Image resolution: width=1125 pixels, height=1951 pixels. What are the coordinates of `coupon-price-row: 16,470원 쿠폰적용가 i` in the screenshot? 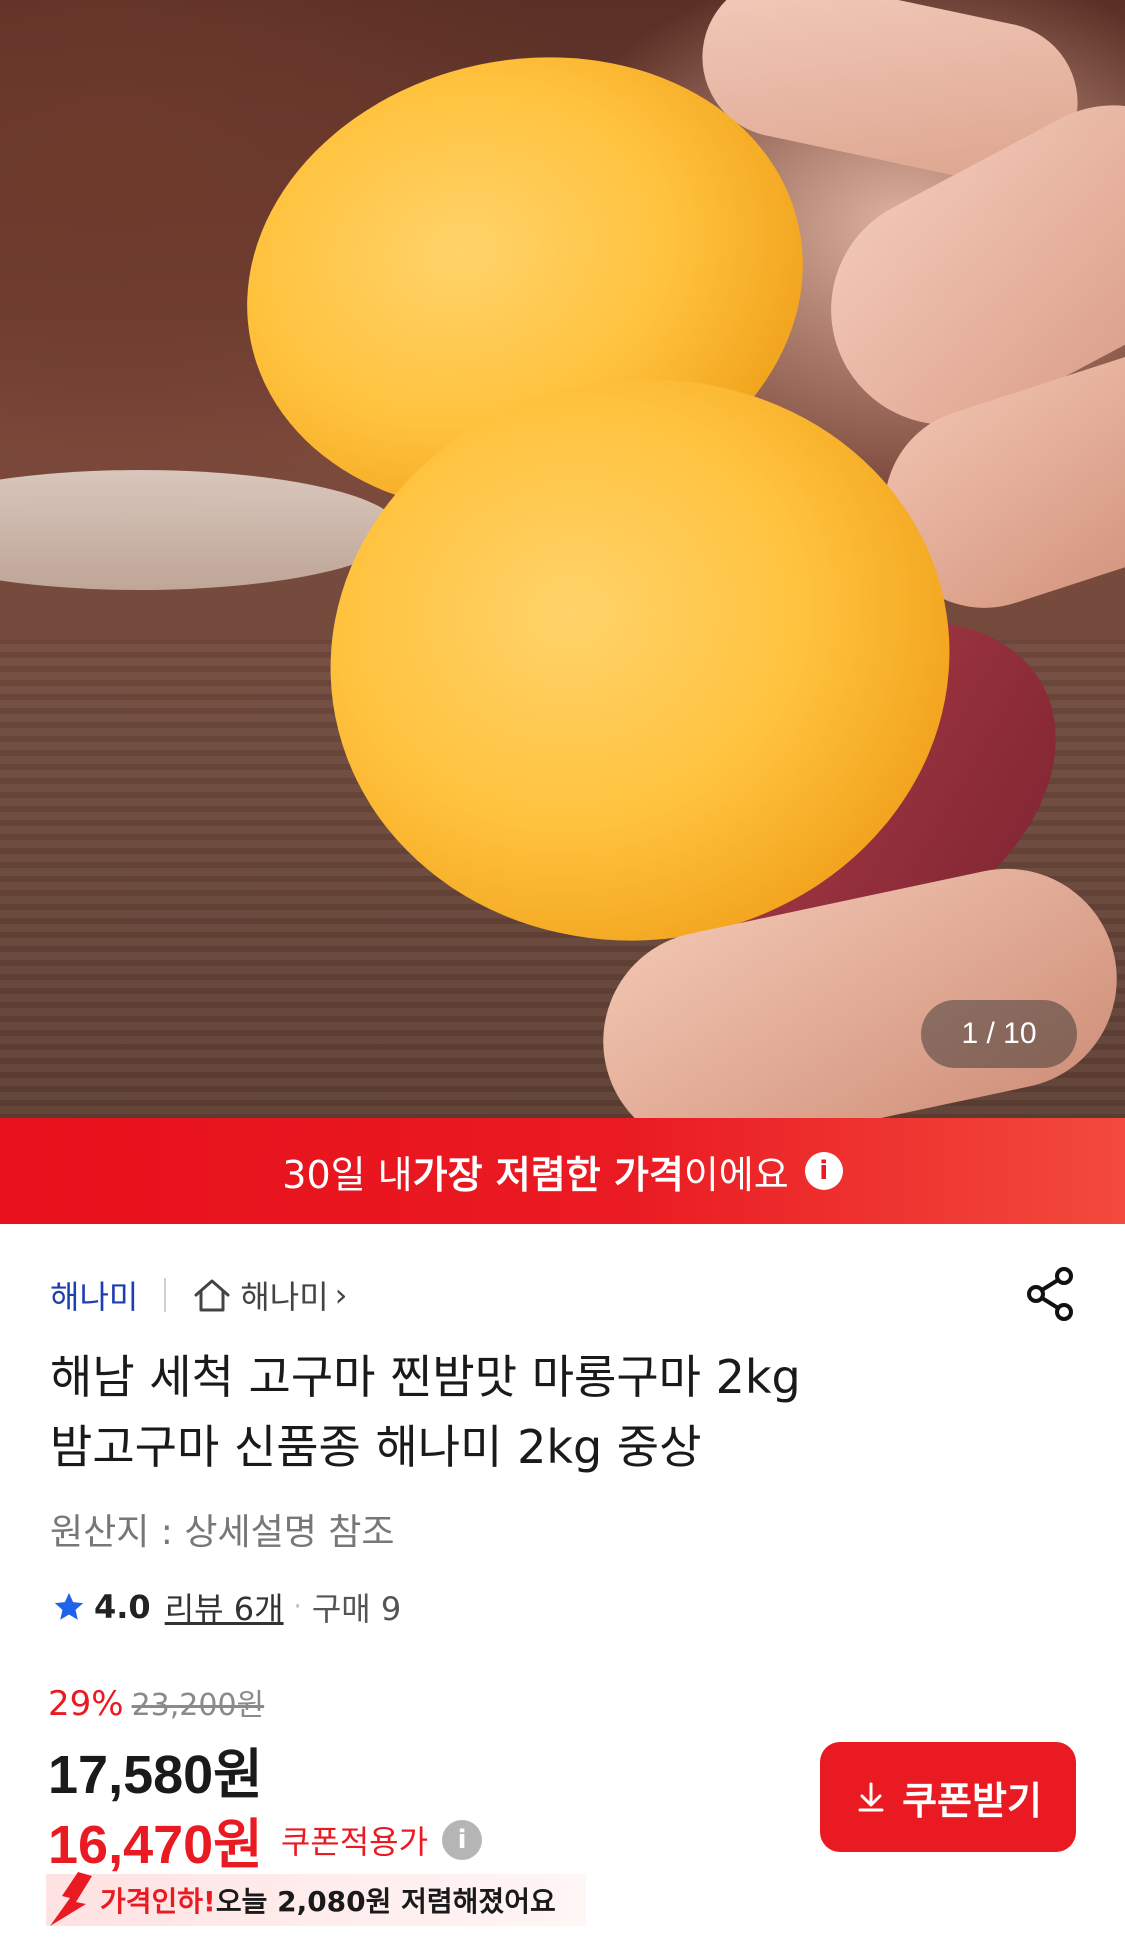 It's located at (265, 1839).